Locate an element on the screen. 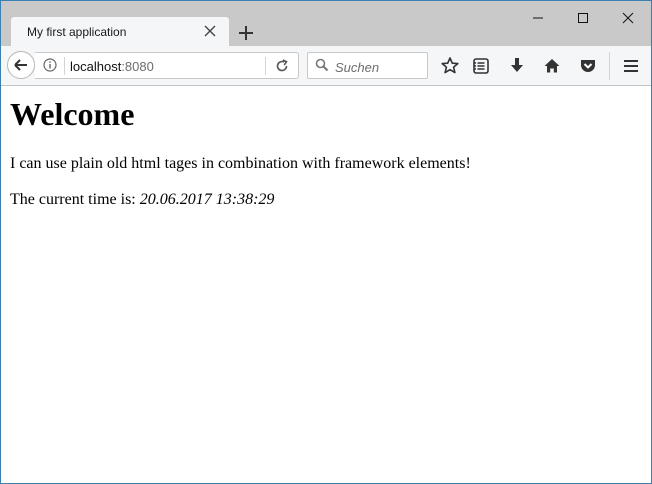 The height and width of the screenshot is (484, 652). menu-icon is located at coordinates (631, 66).